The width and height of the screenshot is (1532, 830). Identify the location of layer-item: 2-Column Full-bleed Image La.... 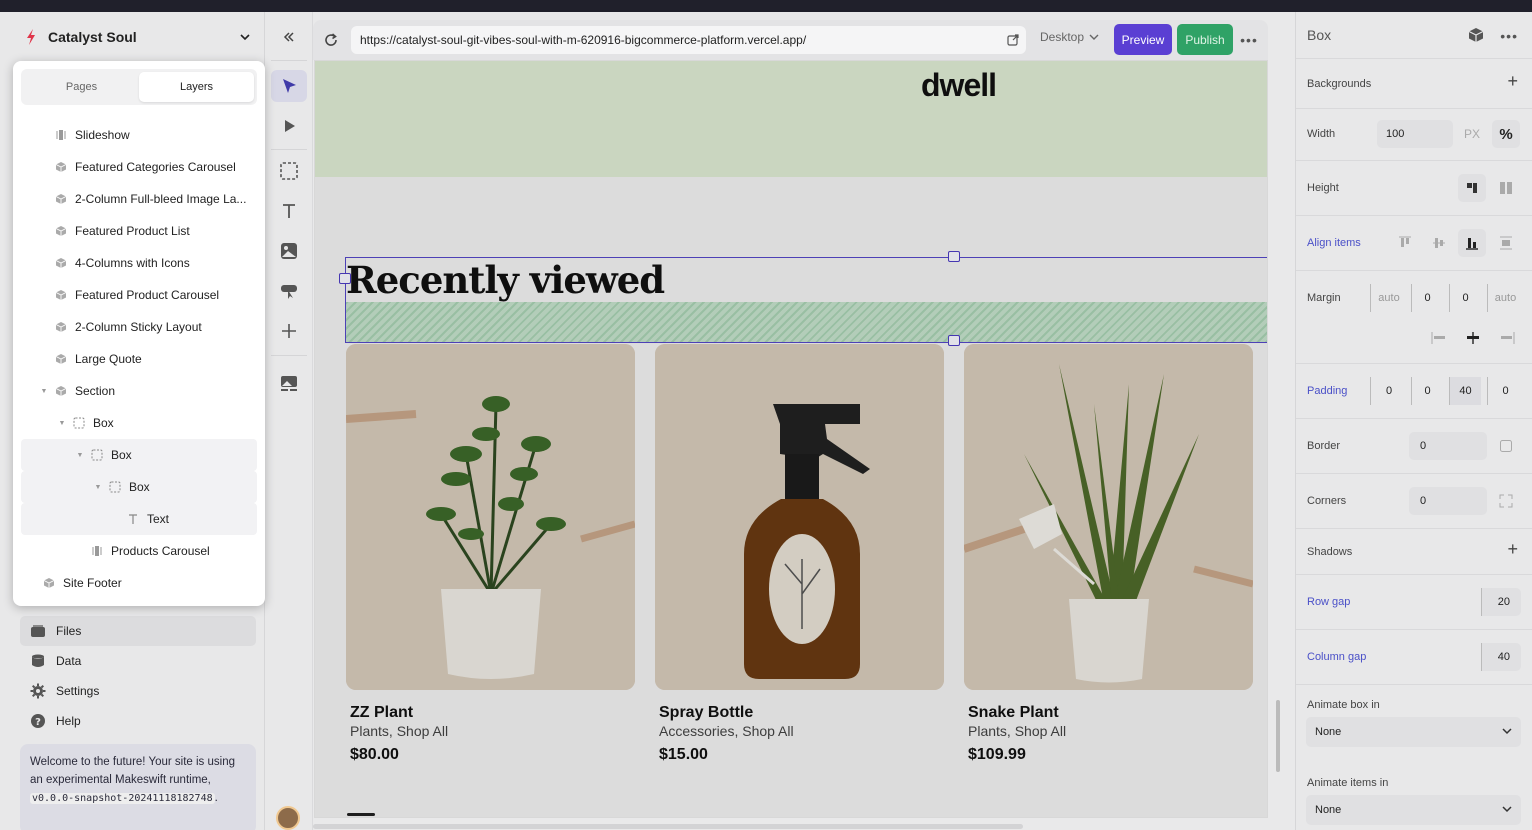
(139, 199).